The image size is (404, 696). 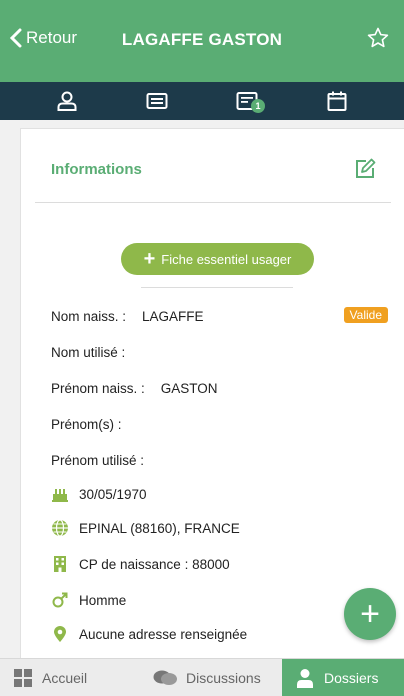 I want to click on card-header: Informations, so click(x=213, y=166).